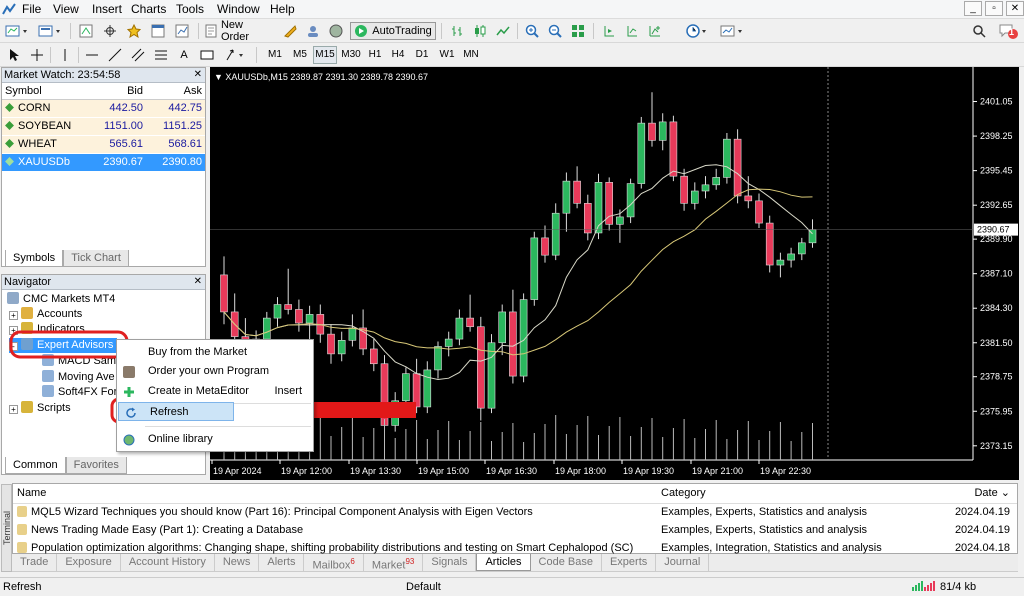  What do you see at coordinates (35, 465) in the screenshot?
I see `tab-common: Common` at bounding box center [35, 465].